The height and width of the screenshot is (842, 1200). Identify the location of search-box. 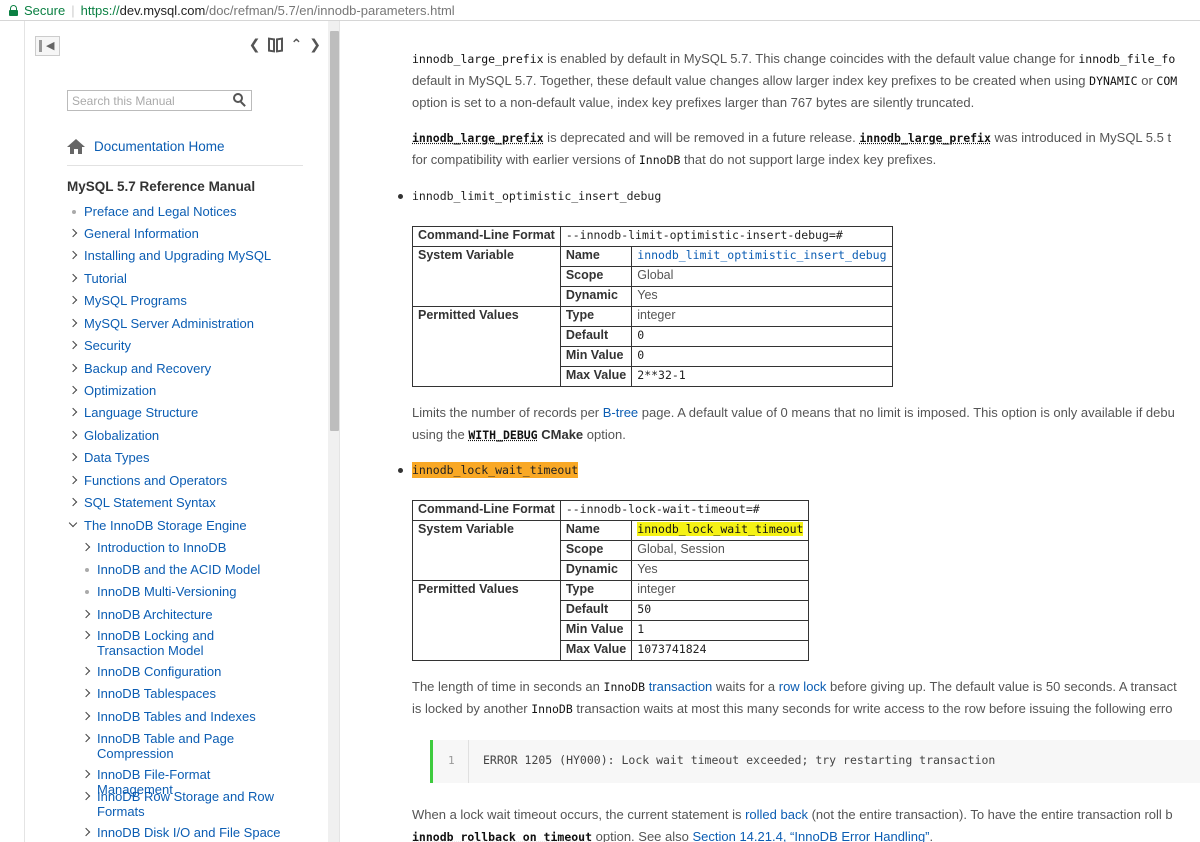
(159, 100).